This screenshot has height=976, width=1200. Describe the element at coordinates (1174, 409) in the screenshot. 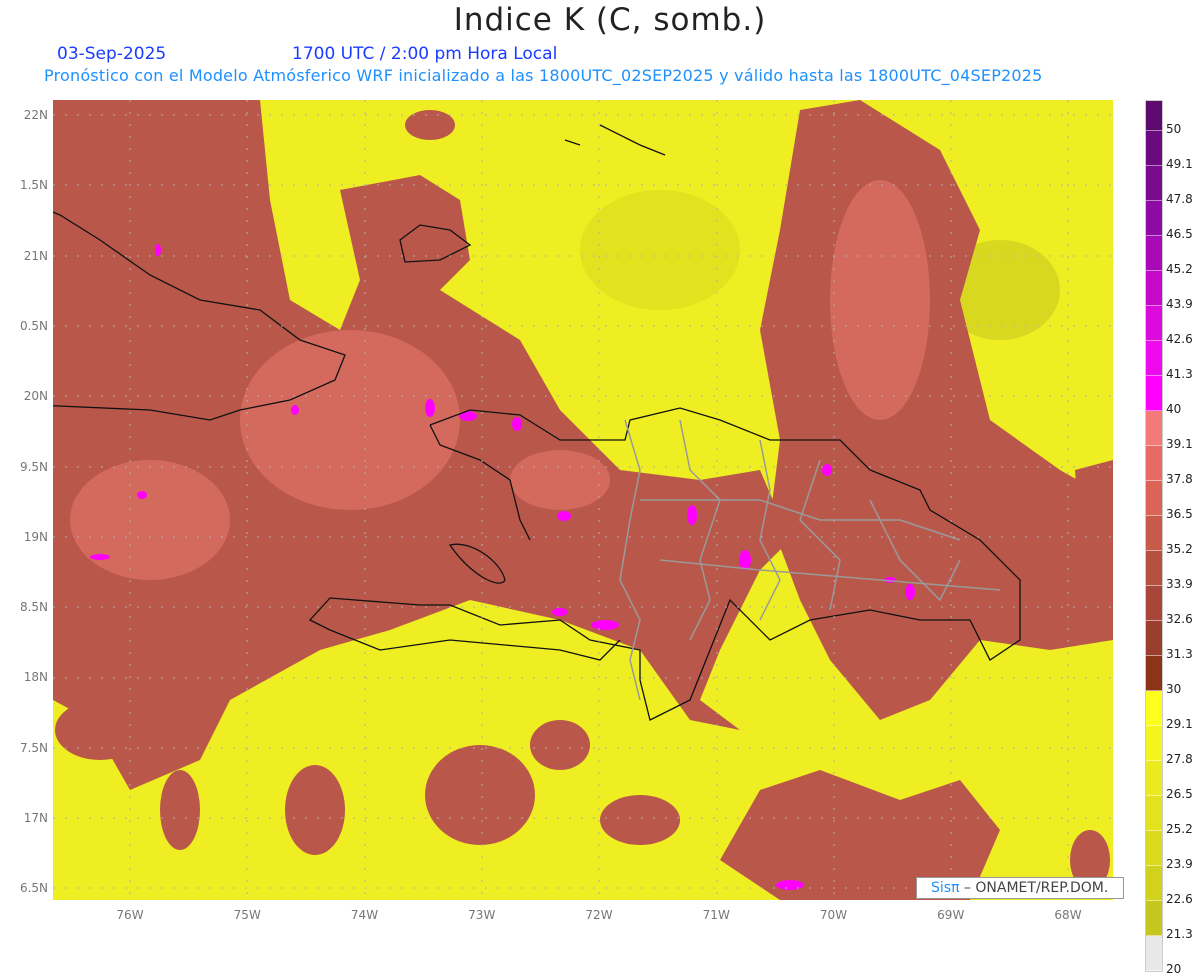

I see `color-scale-label: 40` at that location.